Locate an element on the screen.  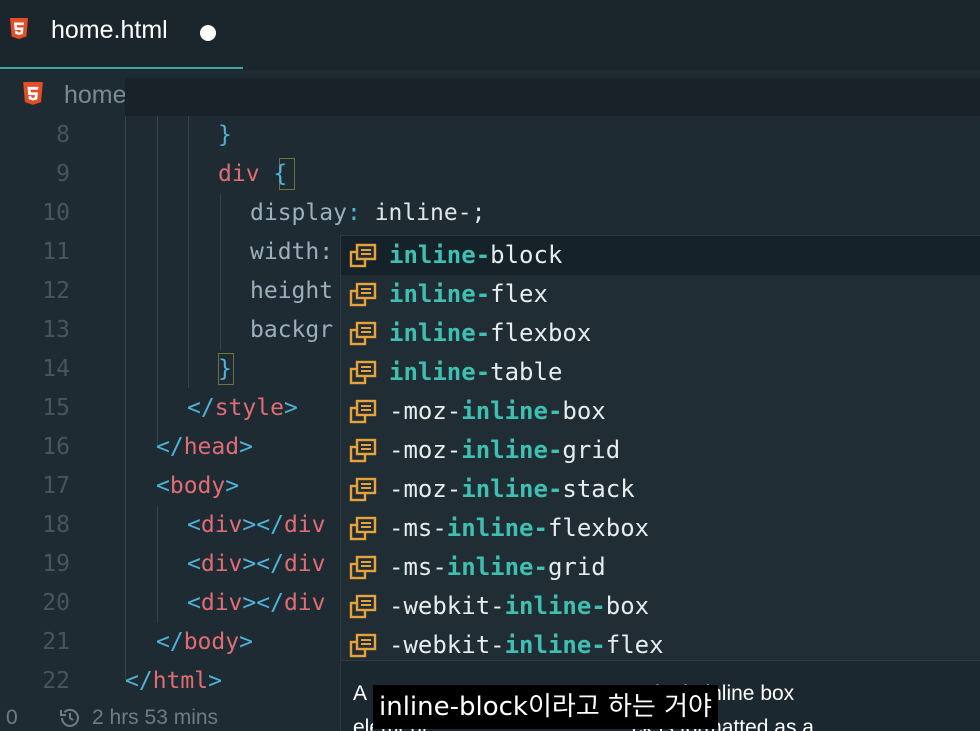
line-number: 17 is located at coordinates (56, 486).